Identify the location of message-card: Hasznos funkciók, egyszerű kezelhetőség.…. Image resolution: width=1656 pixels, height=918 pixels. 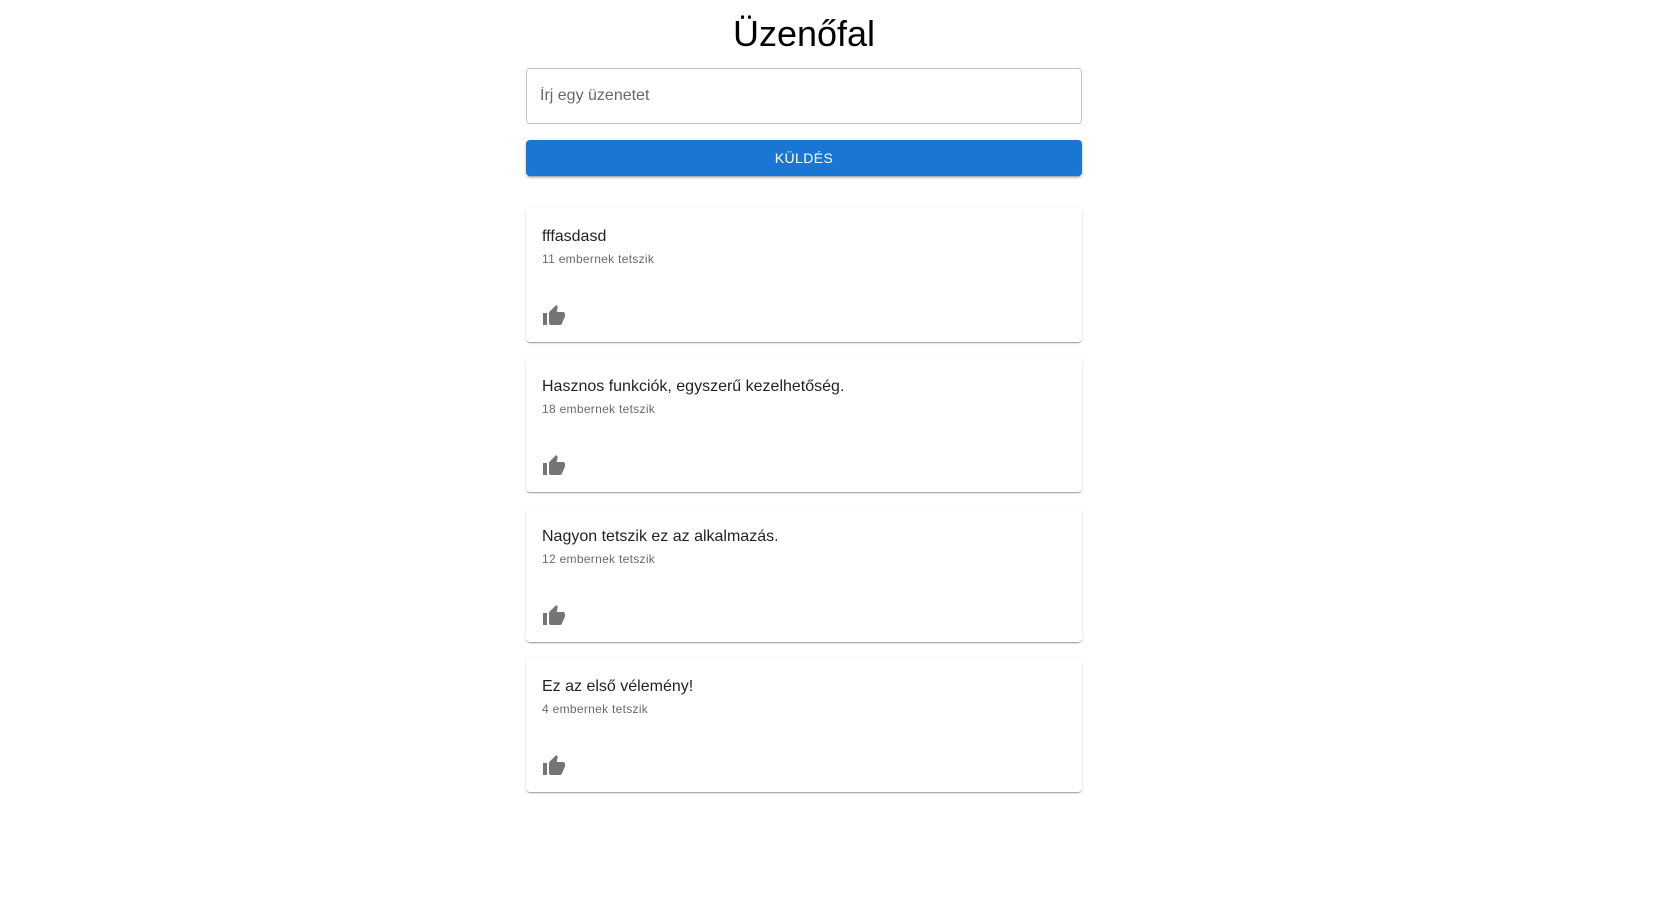
(804, 425).